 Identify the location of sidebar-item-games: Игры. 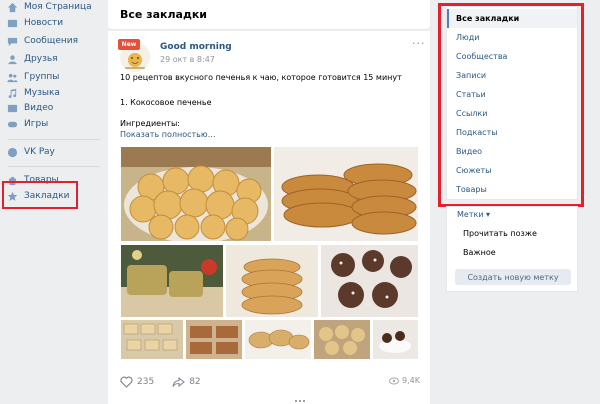
(27, 124).